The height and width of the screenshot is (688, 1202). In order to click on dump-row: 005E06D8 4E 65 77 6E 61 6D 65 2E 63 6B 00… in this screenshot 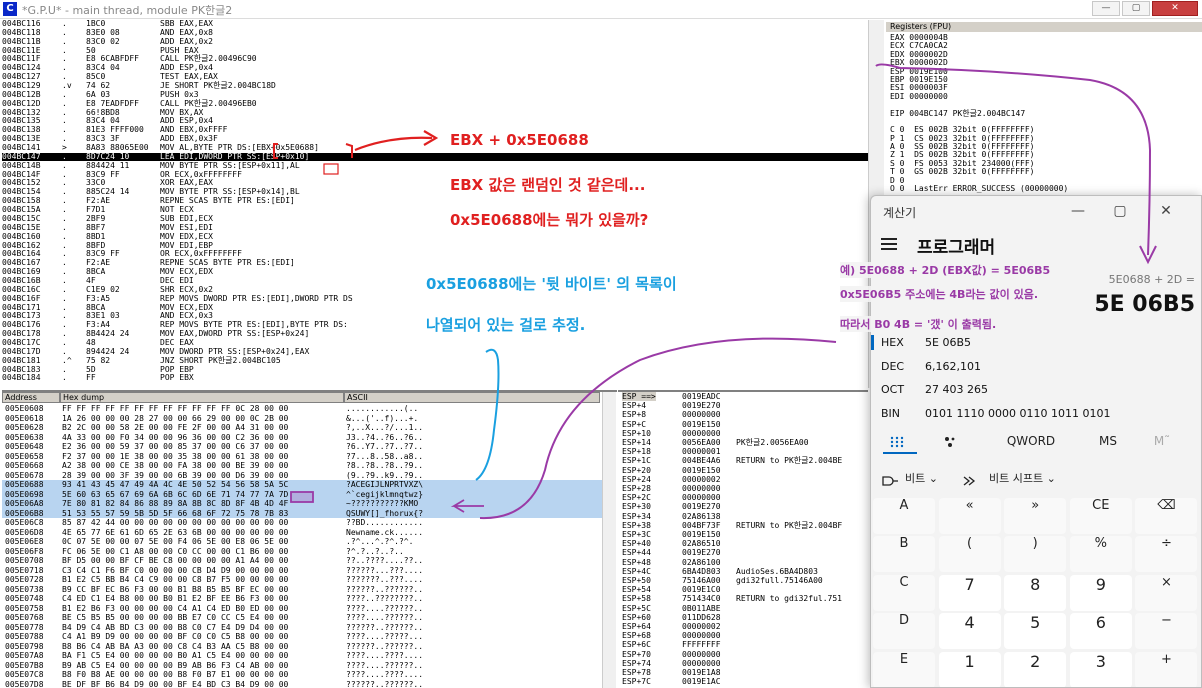, I will do `click(302, 533)`.